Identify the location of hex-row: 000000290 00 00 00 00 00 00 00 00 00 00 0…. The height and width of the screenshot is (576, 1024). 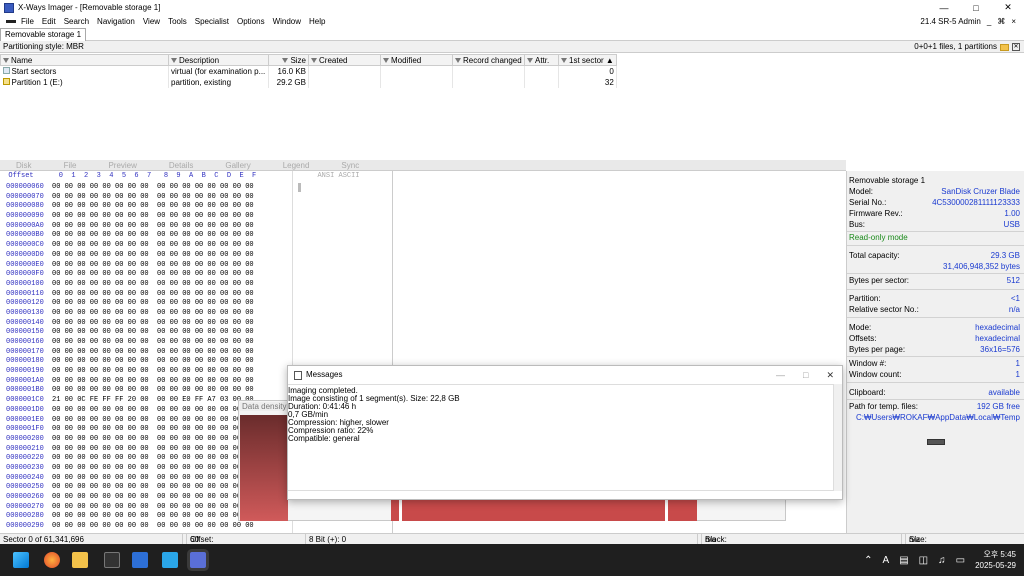
(127, 527).